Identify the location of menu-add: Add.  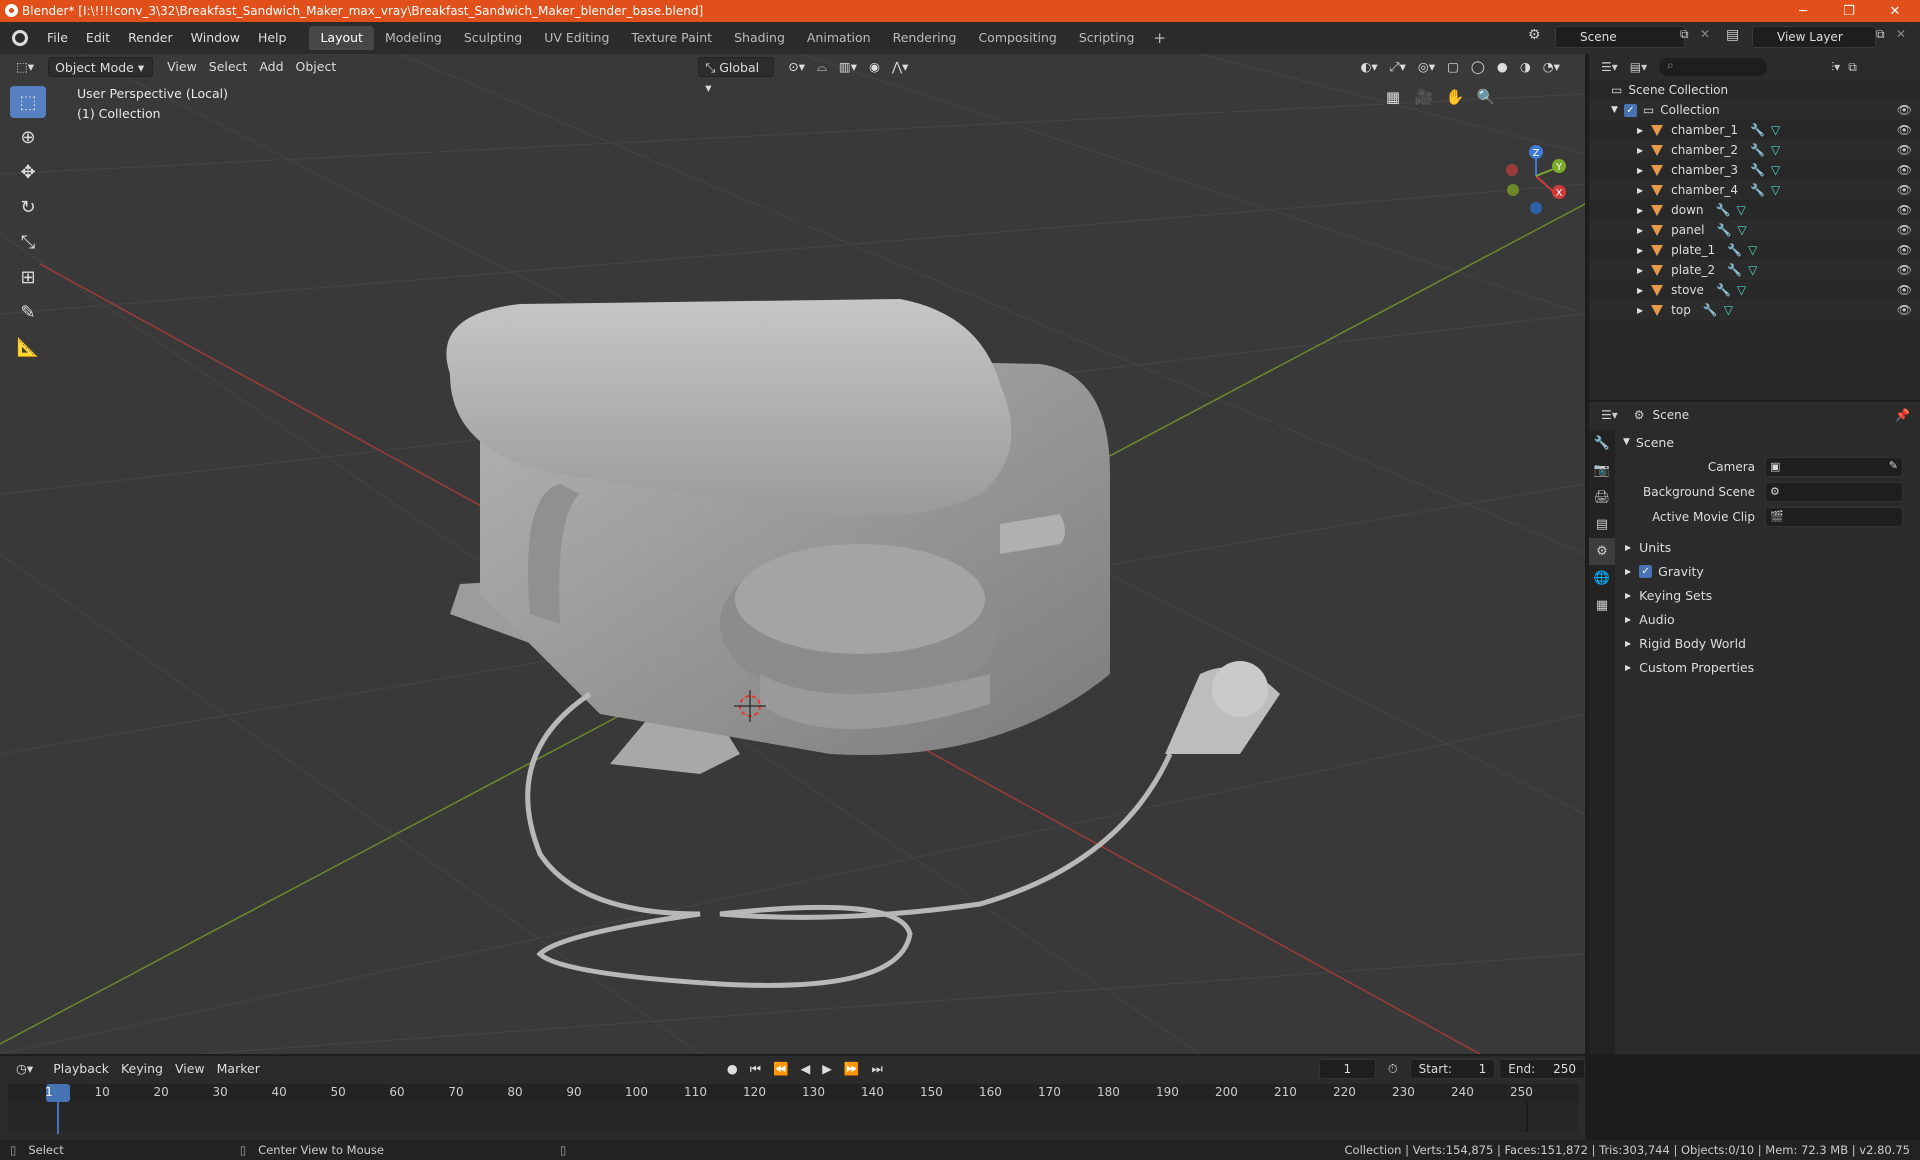
(271, 67).